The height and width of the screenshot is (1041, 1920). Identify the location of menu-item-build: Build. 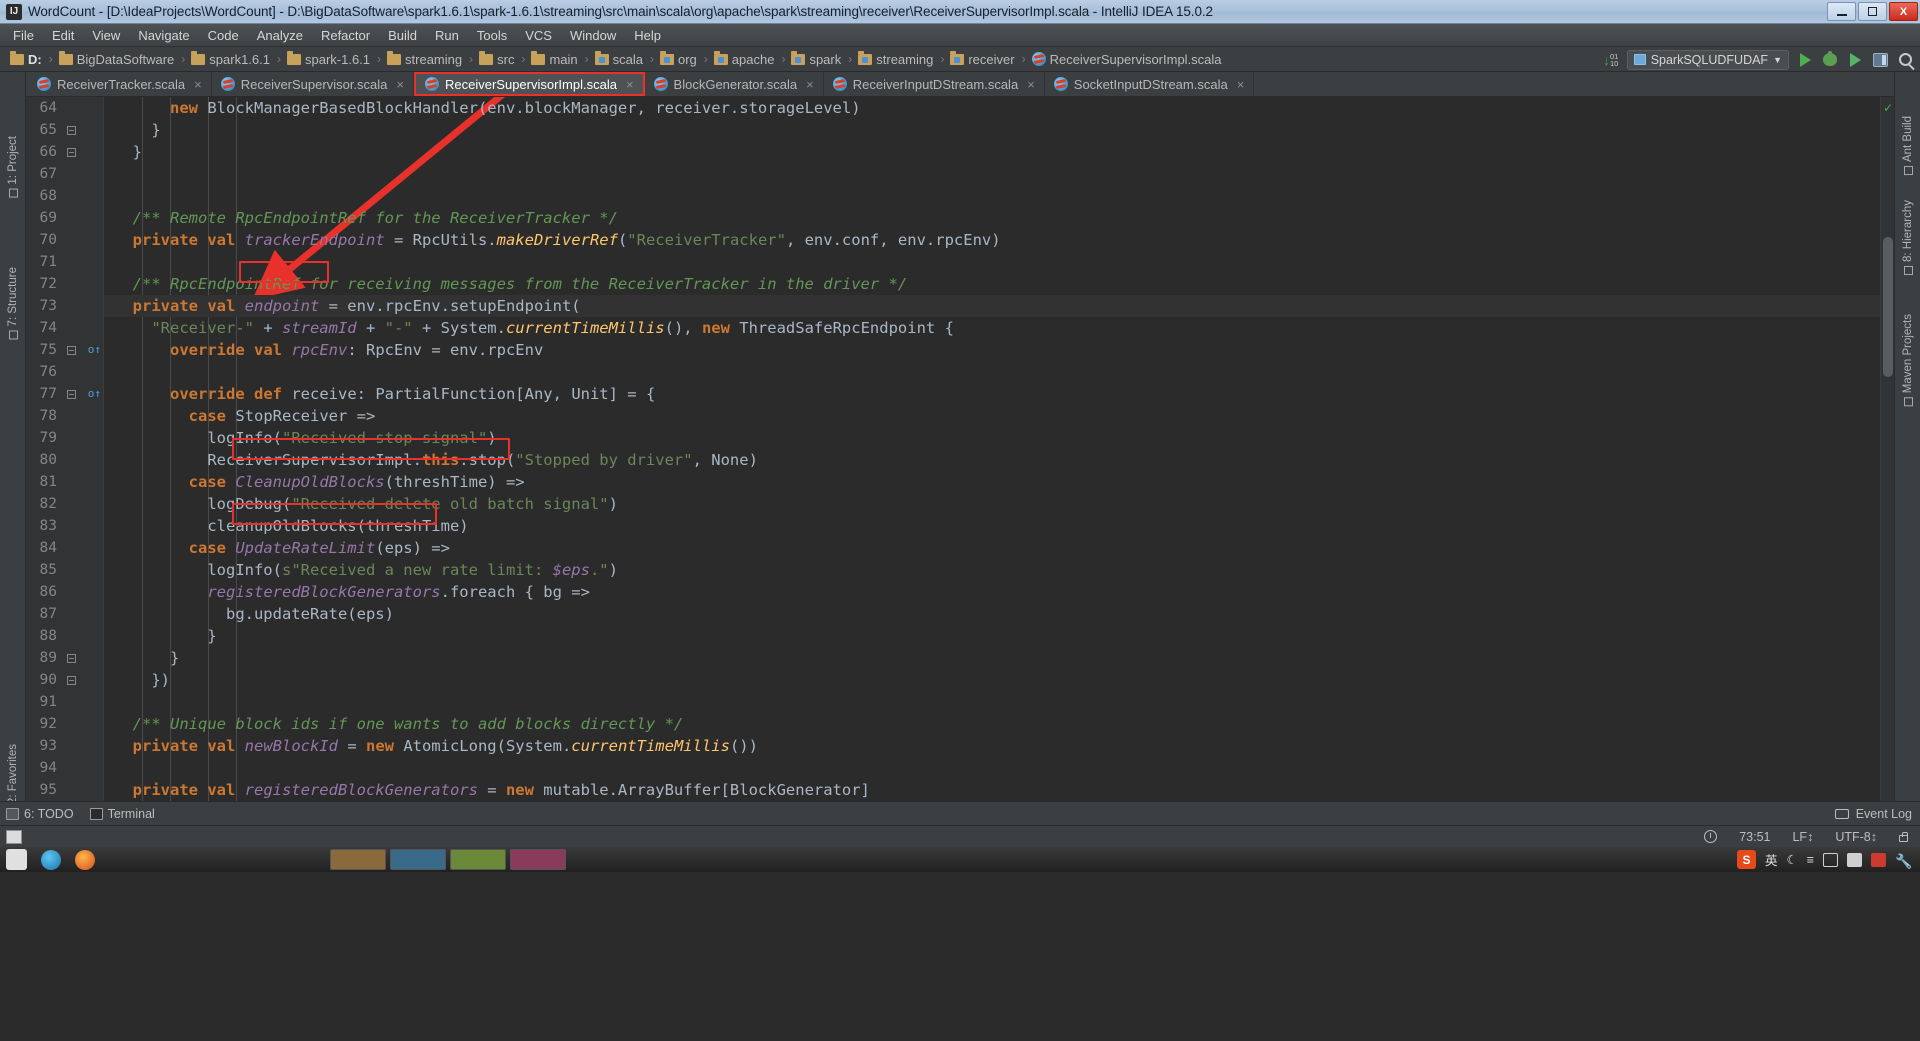
(402, 35).